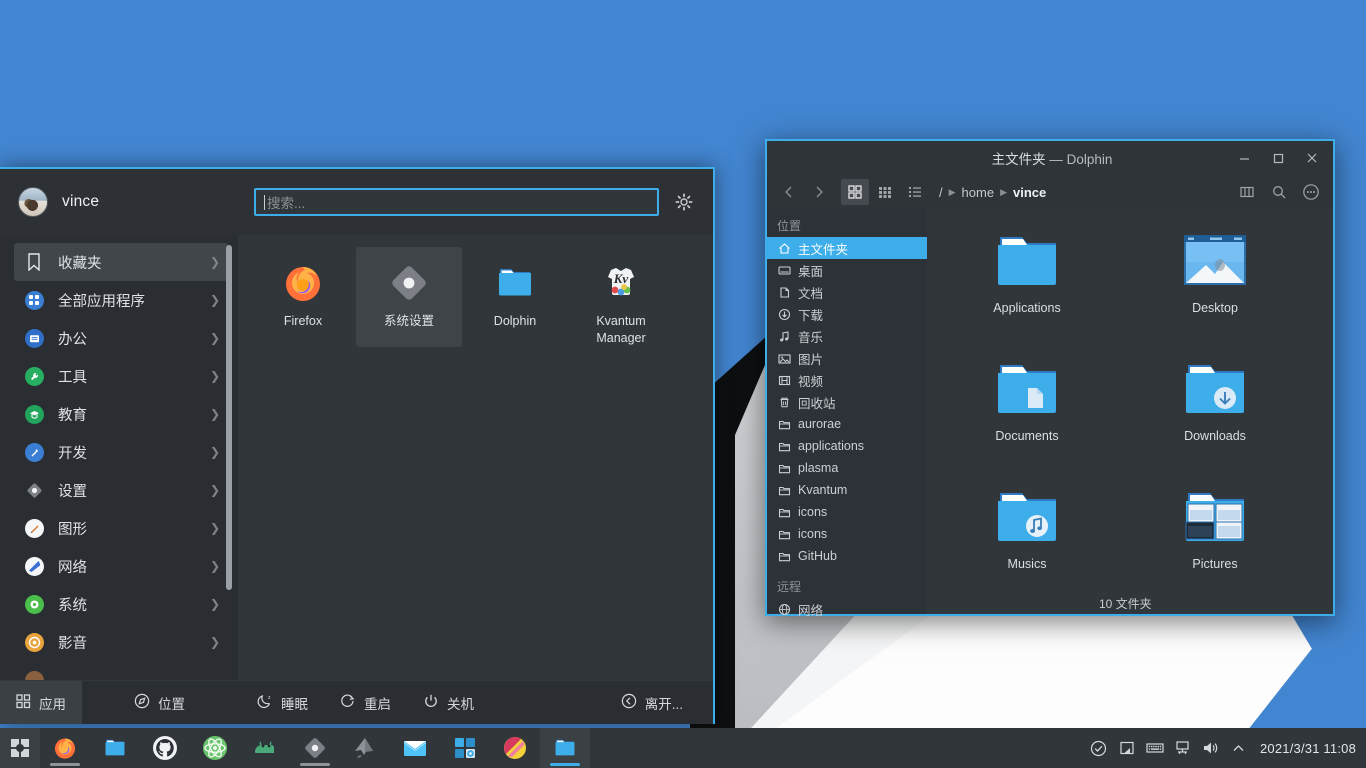 This screenshot has width=1366, height=768. What do you see at coordinates (847, 424) in the screenshot?
I see `place-item-aurorae: aurorae` at bounding box center [847, 424].